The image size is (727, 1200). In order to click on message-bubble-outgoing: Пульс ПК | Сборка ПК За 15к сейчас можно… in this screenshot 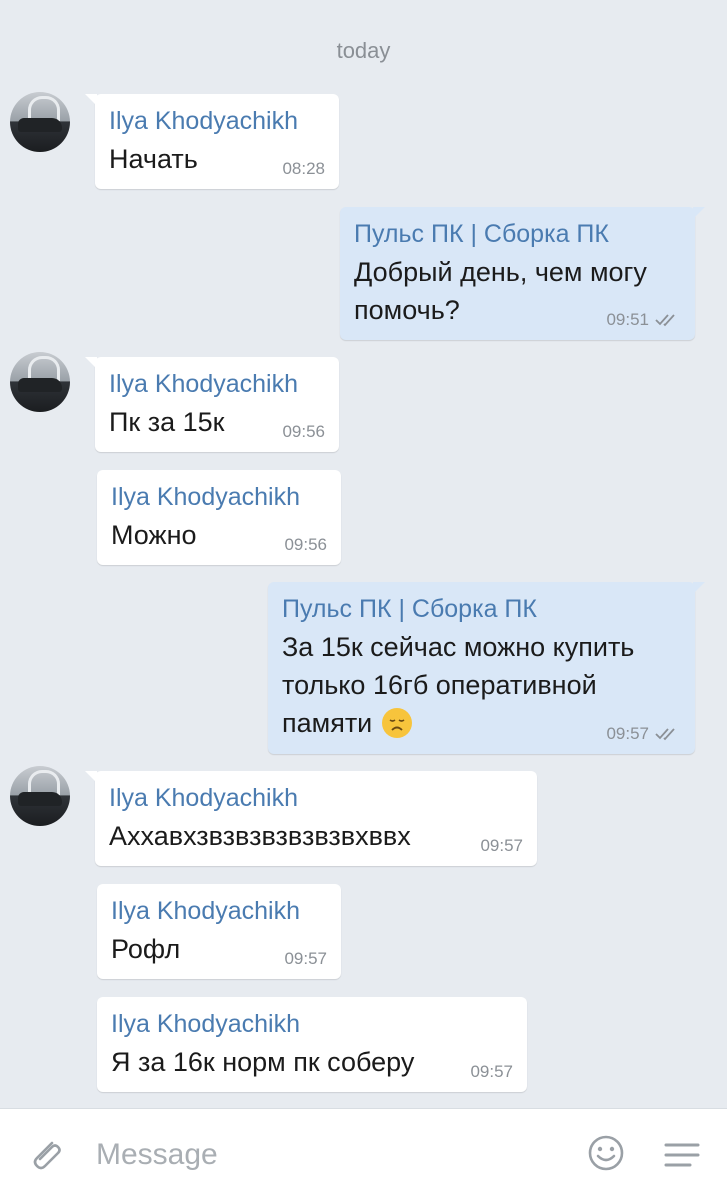, I will do `click(486, 668)`.